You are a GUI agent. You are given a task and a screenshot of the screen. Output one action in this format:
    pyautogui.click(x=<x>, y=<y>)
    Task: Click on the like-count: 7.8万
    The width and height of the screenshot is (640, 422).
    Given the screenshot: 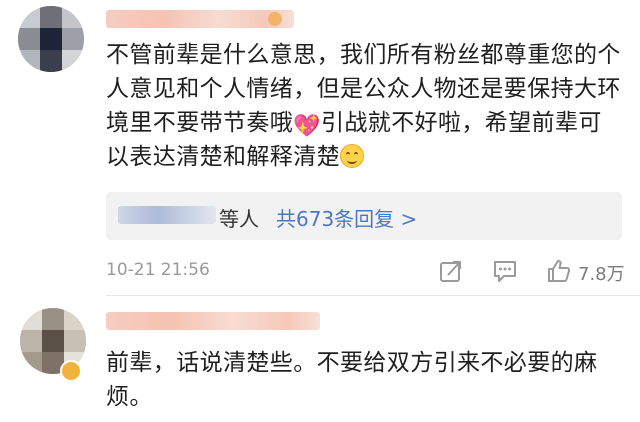 What is the action you would take?
    pyautogui.click(x=601, y=274)
    